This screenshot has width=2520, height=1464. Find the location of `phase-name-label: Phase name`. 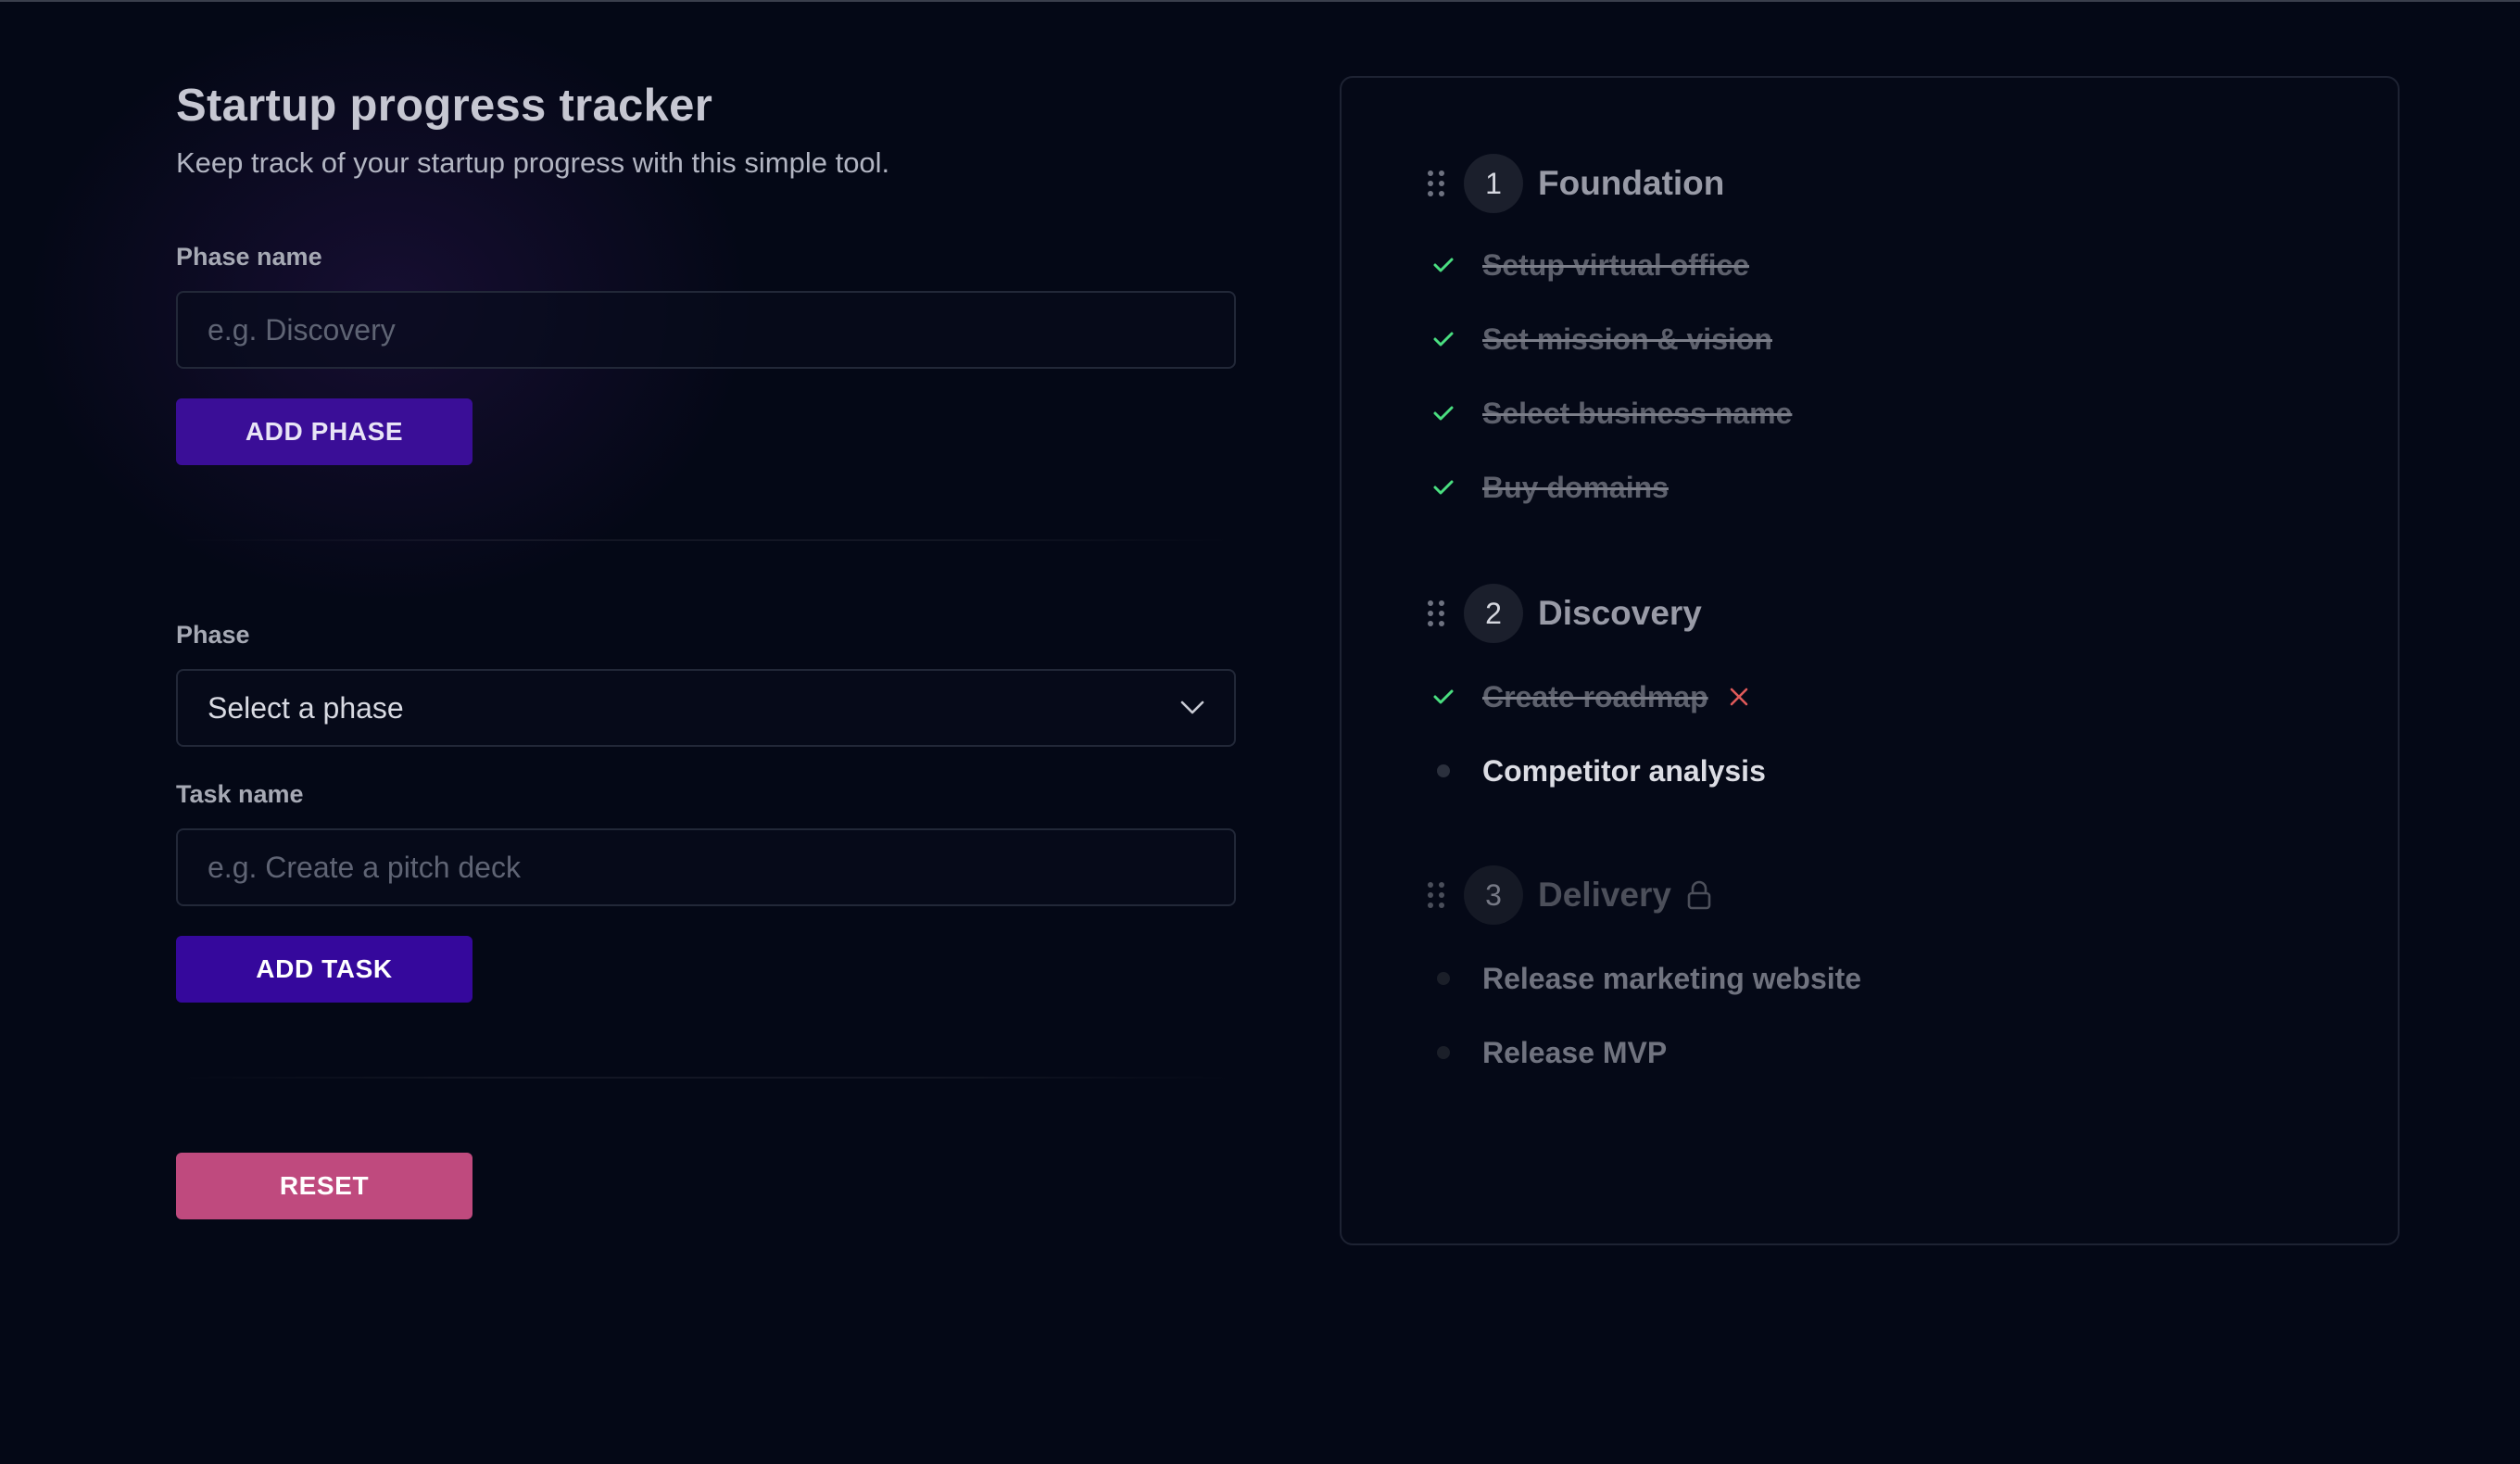

phase-name-label: Phase name is located at coordinates (249, 257).